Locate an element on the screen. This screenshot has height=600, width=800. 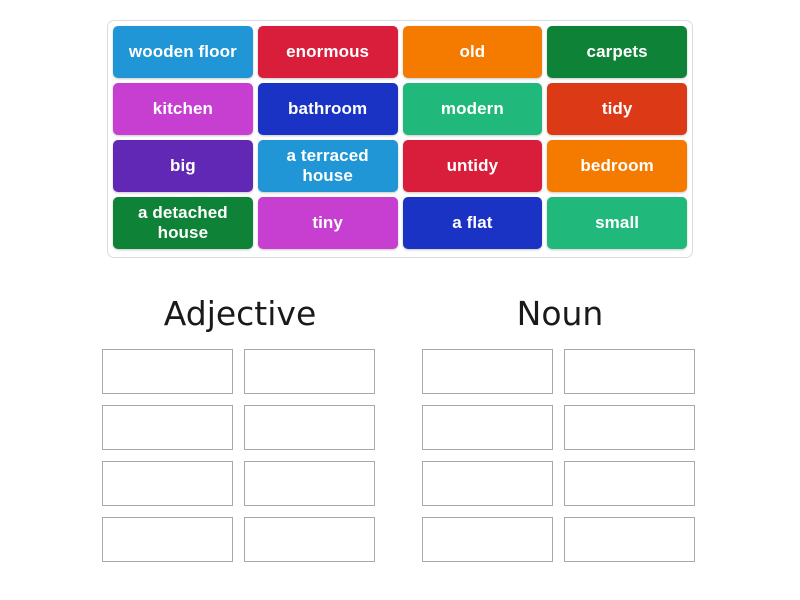
word-tile: big is located at coordinates (183, 166).